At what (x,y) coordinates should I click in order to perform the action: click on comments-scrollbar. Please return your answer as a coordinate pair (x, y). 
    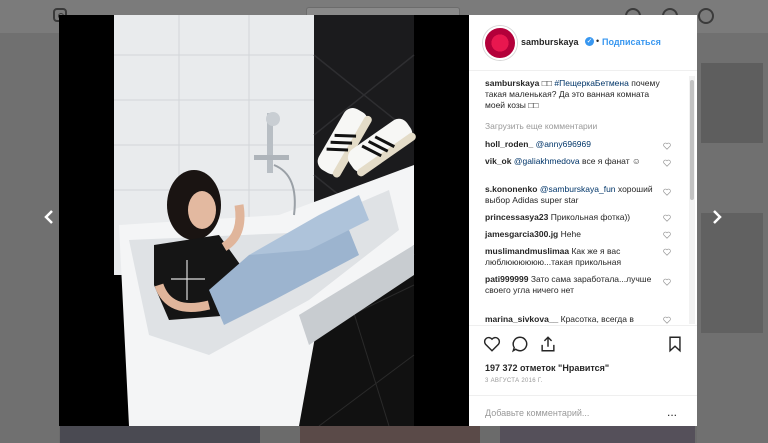
    Looking at the image, I should click on (692, 200).